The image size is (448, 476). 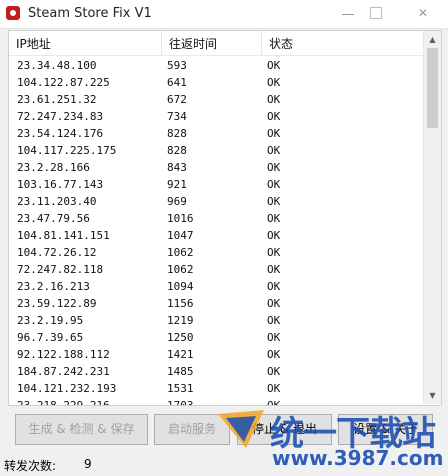 What do you see at coordinates (342, 43) in the screenshot?
I see `column-header-status: 状态` at bounding box center [342, 43].